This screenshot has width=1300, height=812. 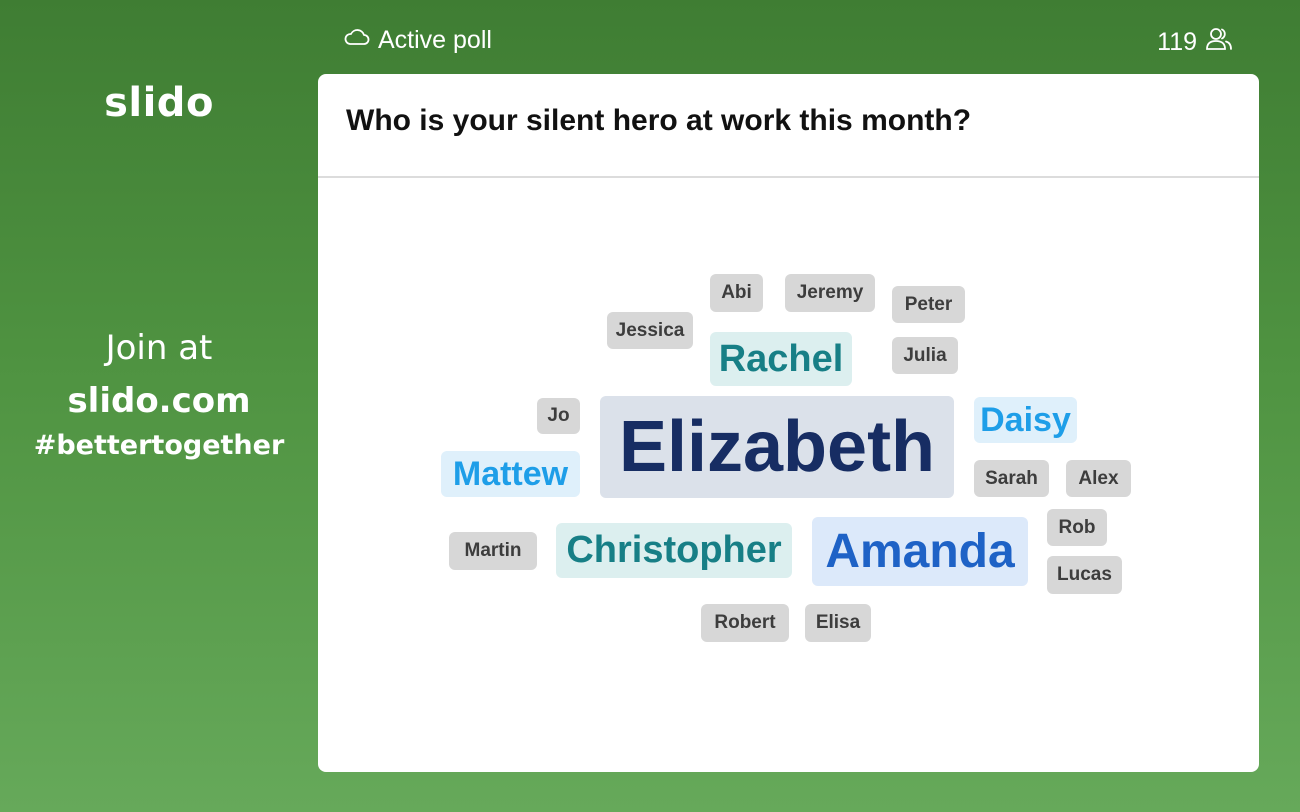 I want to click on slido-logo: slido, so click(x=159, y=103).